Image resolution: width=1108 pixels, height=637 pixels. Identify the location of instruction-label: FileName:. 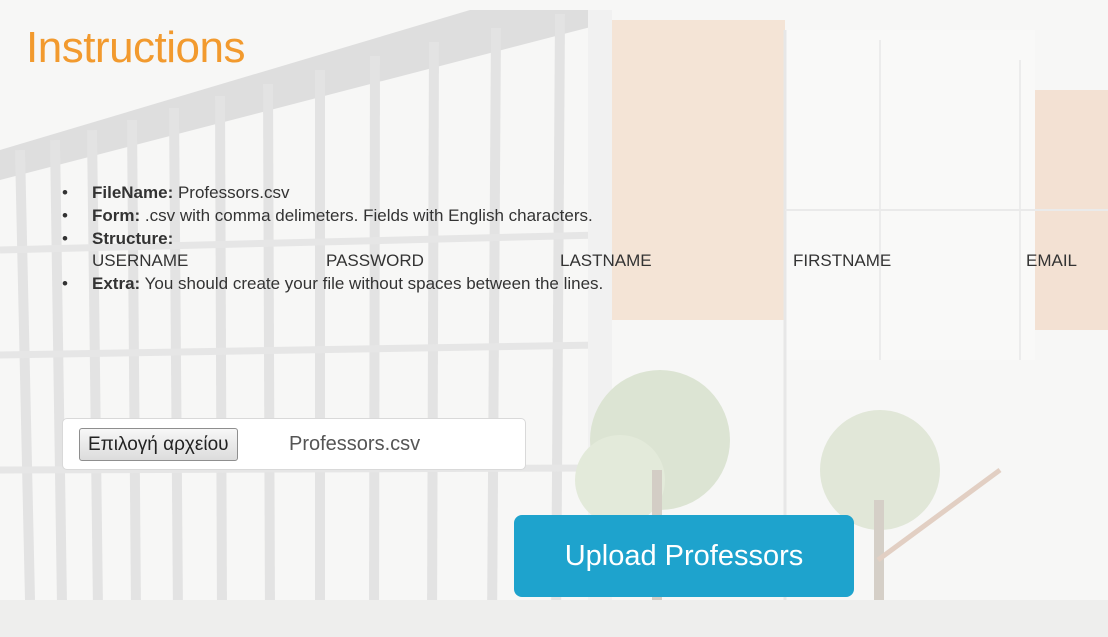
(133, 192).